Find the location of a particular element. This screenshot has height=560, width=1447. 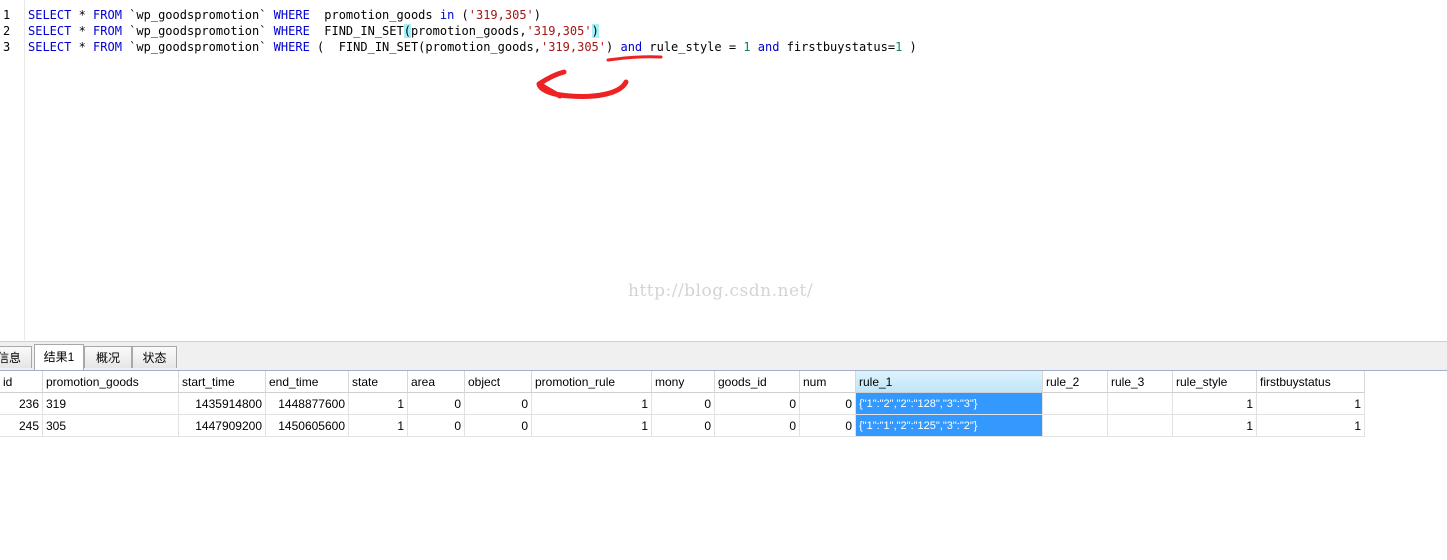

tab-1: 结果1 is located at coordinates (59, 357).